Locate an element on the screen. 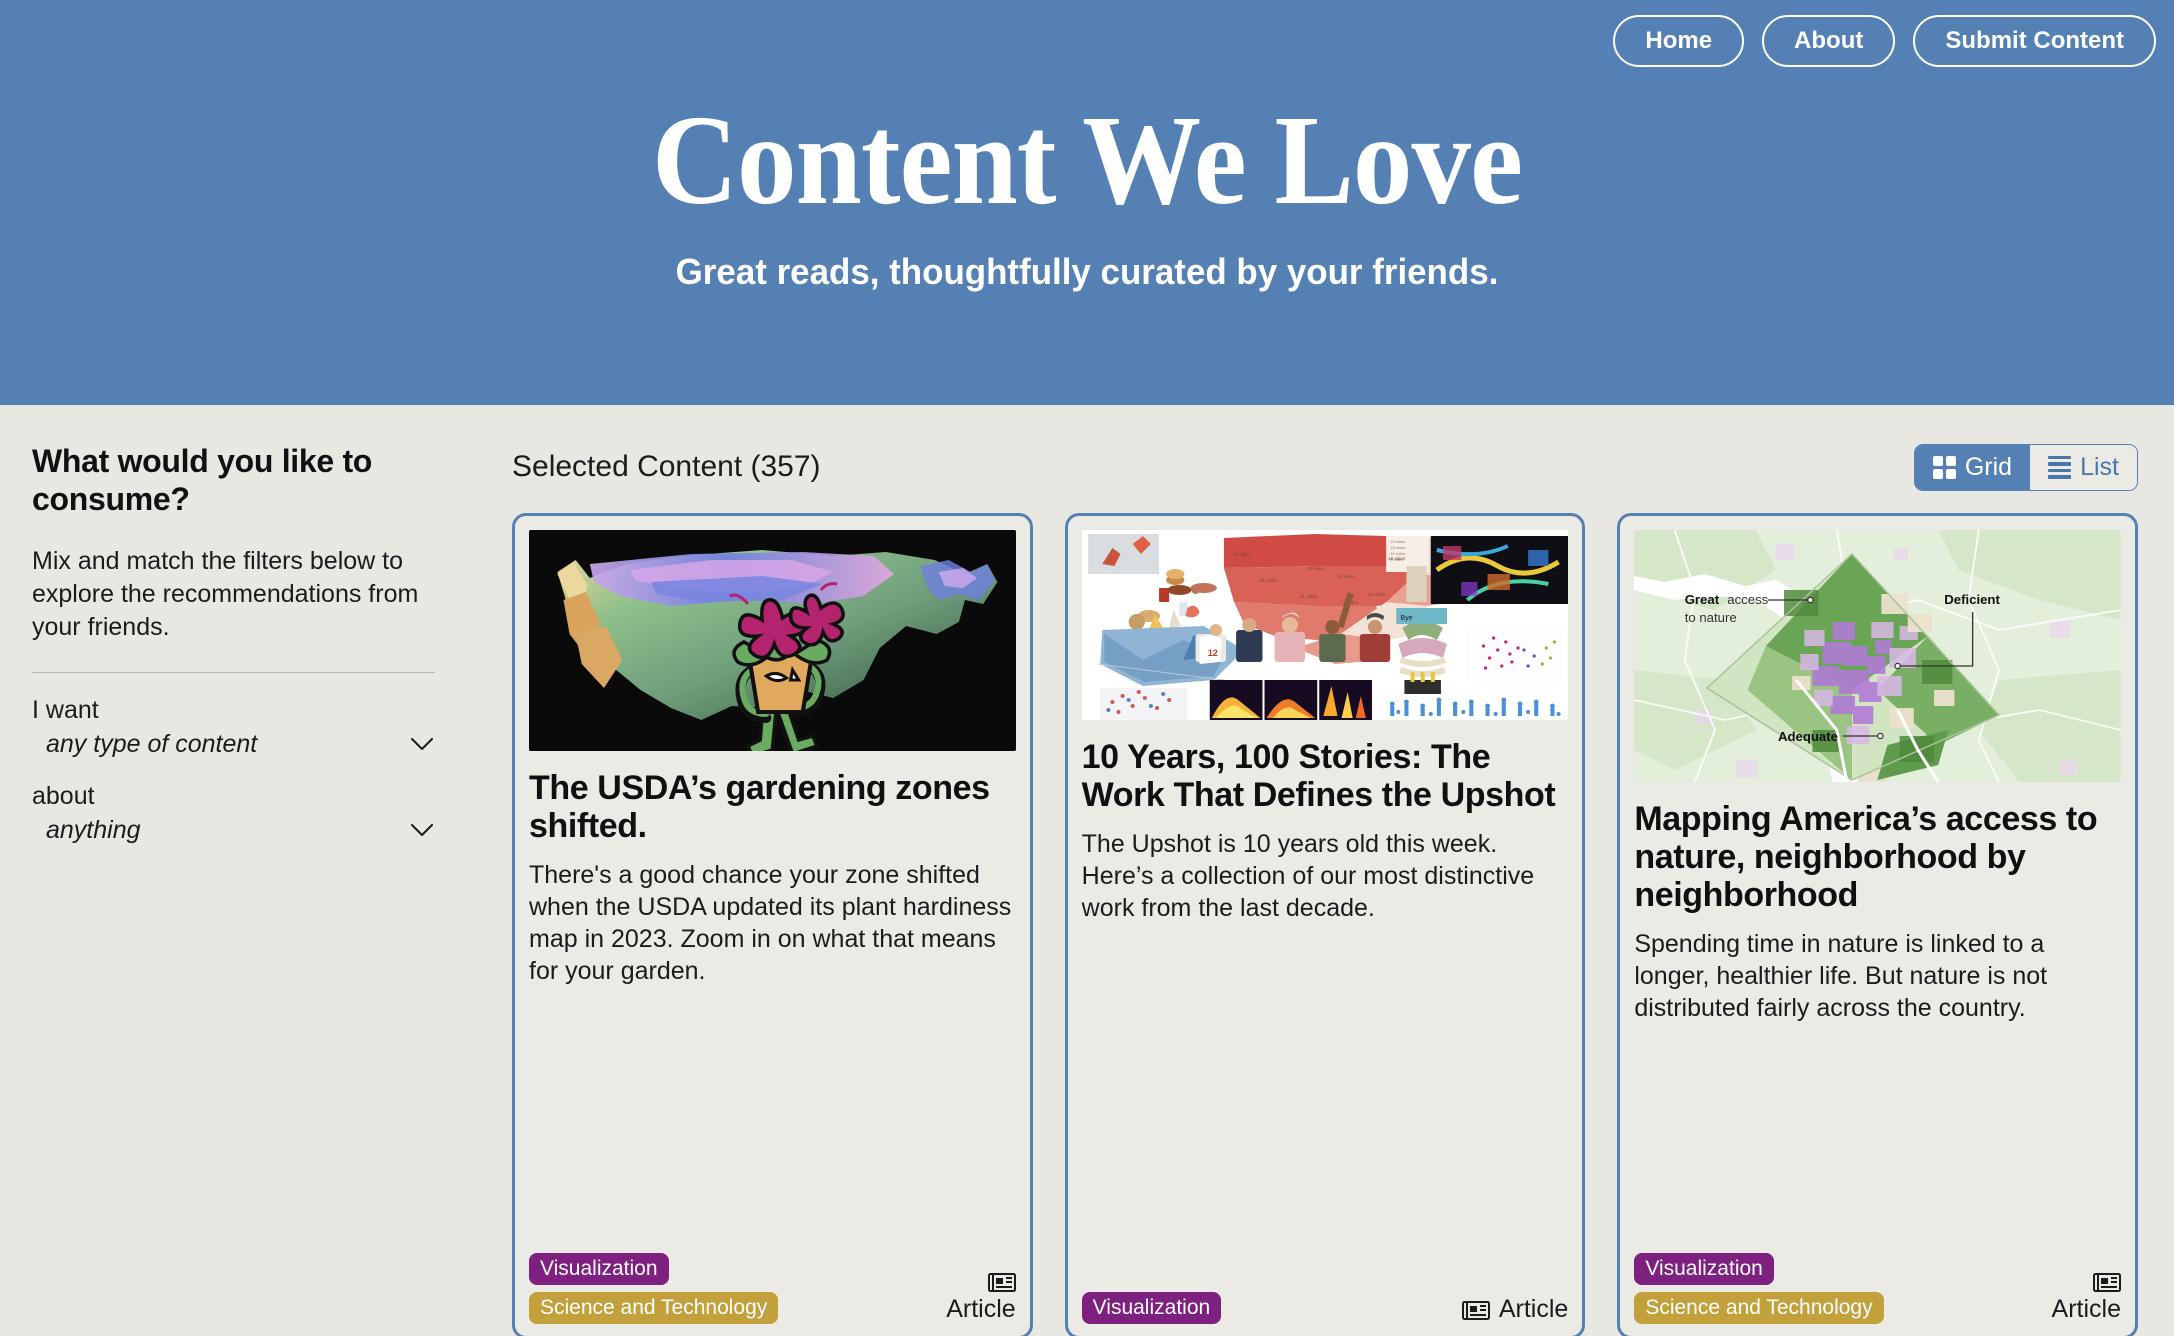 This screenshot has width=2174, height=1336. nav-submit-content-button: Submit Content is located at coordinates (2034, 41).